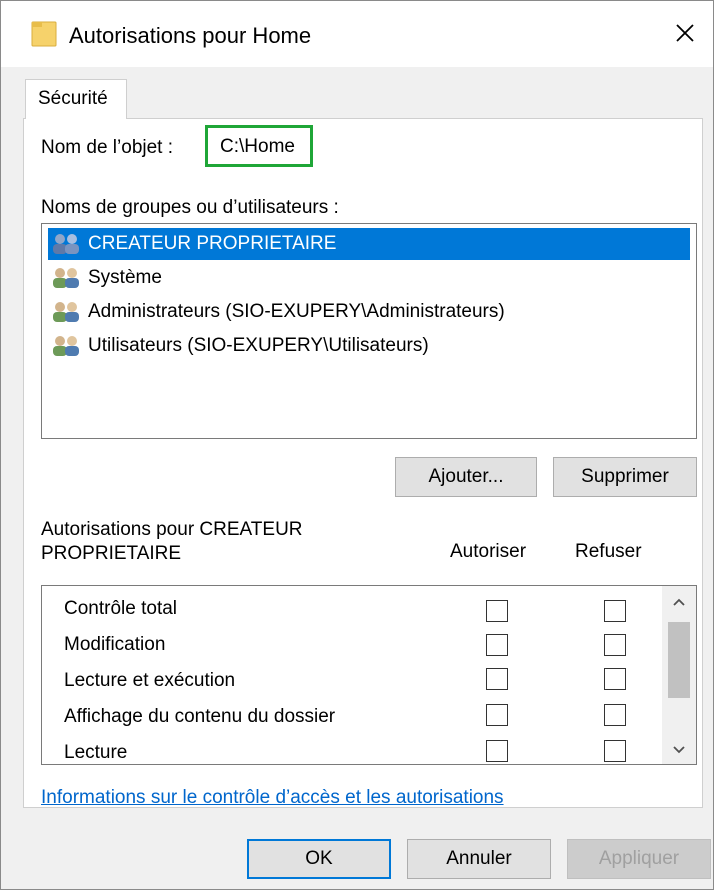  Describe the element at coordinates (352, 608) in the screenshot. I see `permission-row: Contrôle total` at that location.